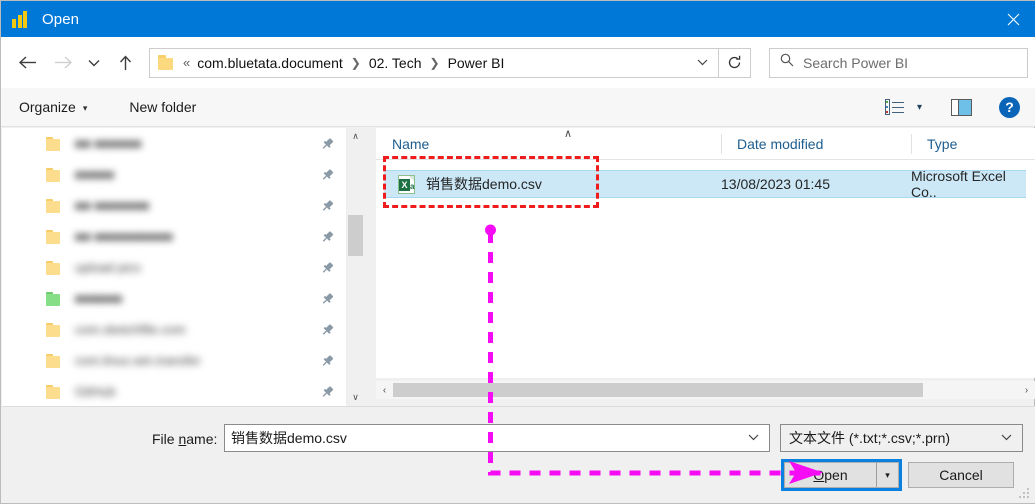 This screenshot has width=1035, height=504. I want to click on file-name-value: 销售数据demo.csv, so click(289, 438).